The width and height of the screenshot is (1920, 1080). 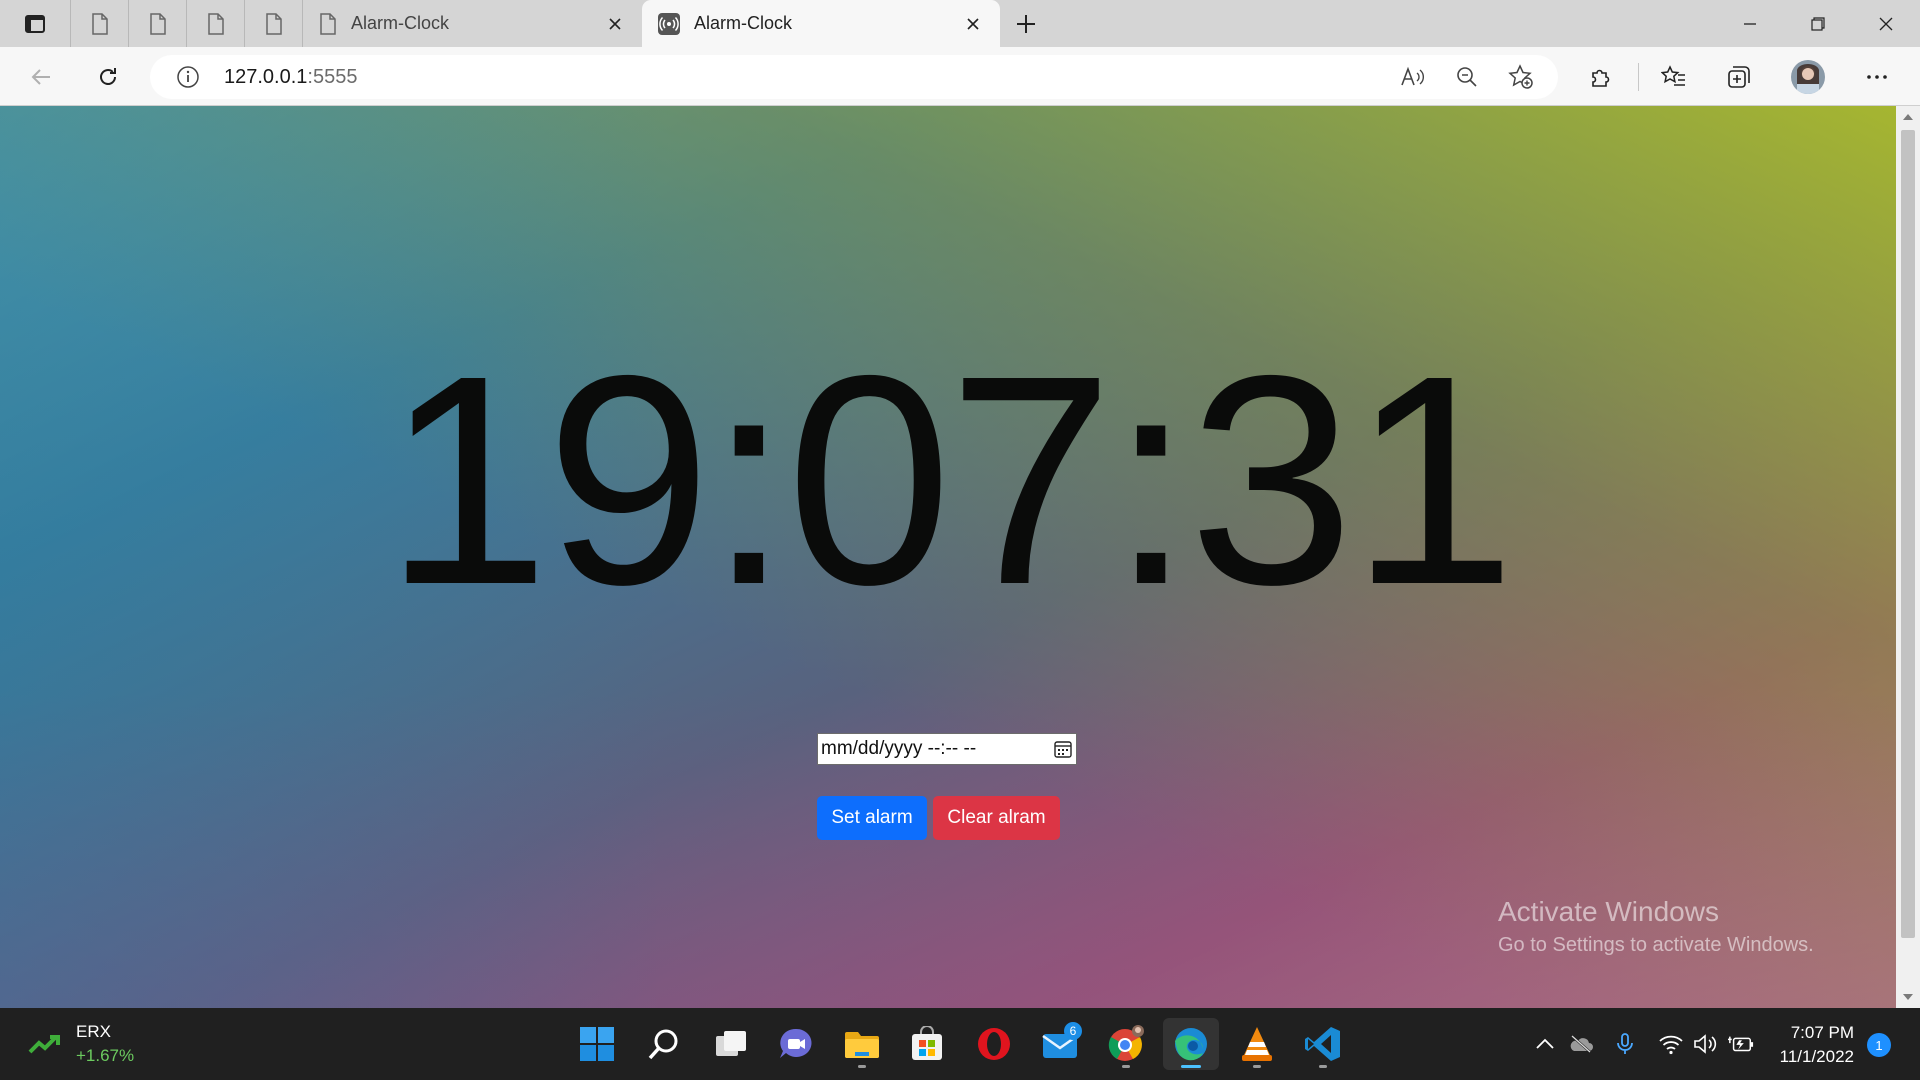 What do you see at coordinates (1608, 911) in the screenshot?
I see `watermark-title: Activate Windows` at bounding box center [1608, 911].